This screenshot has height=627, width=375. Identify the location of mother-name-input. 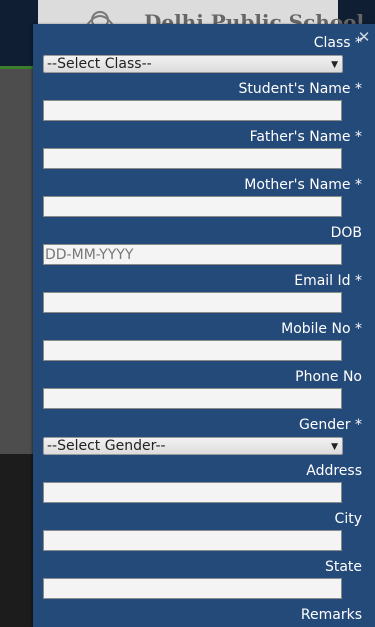
(192, 206).